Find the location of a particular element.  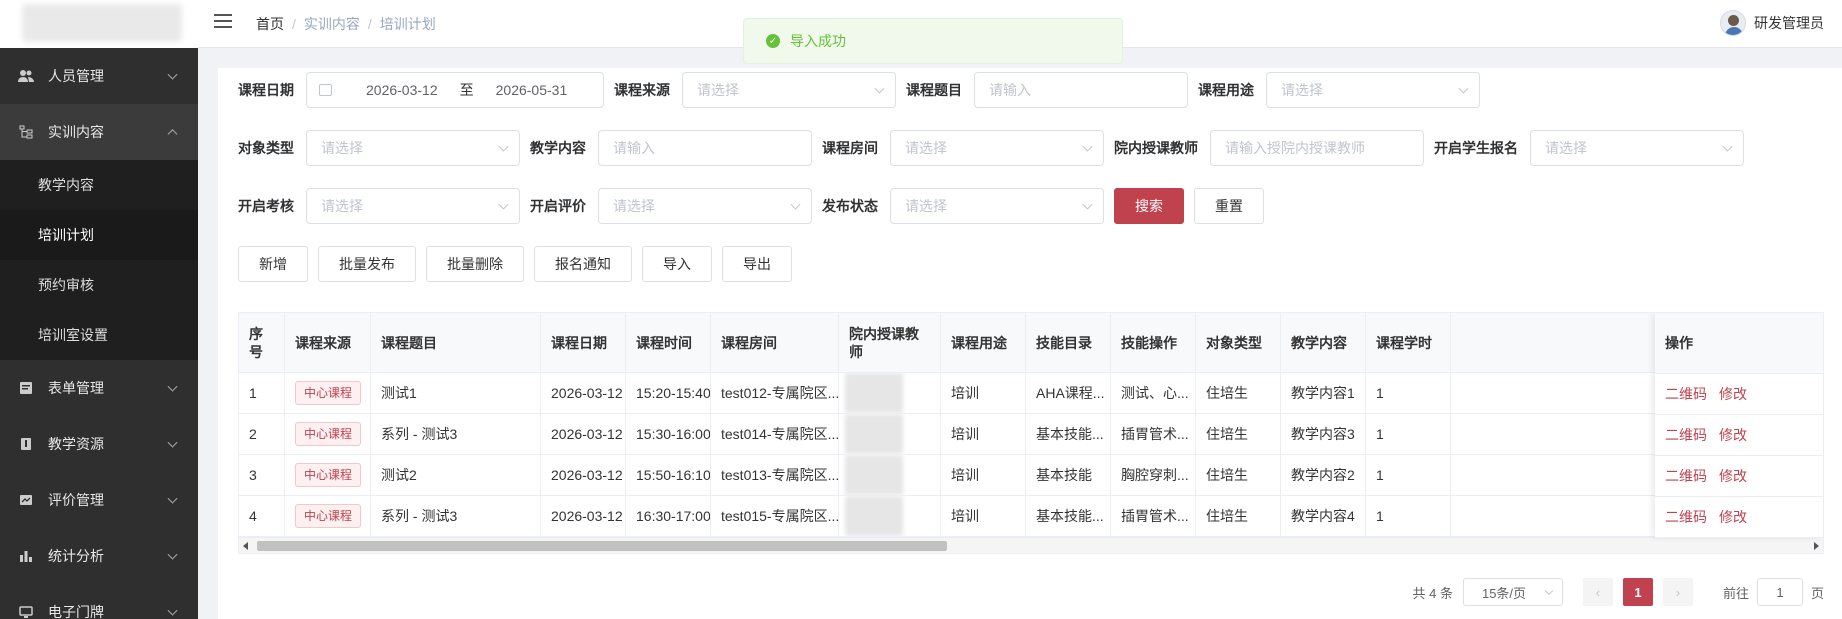

next-page-button: › is located at coordinates (1677, 592).